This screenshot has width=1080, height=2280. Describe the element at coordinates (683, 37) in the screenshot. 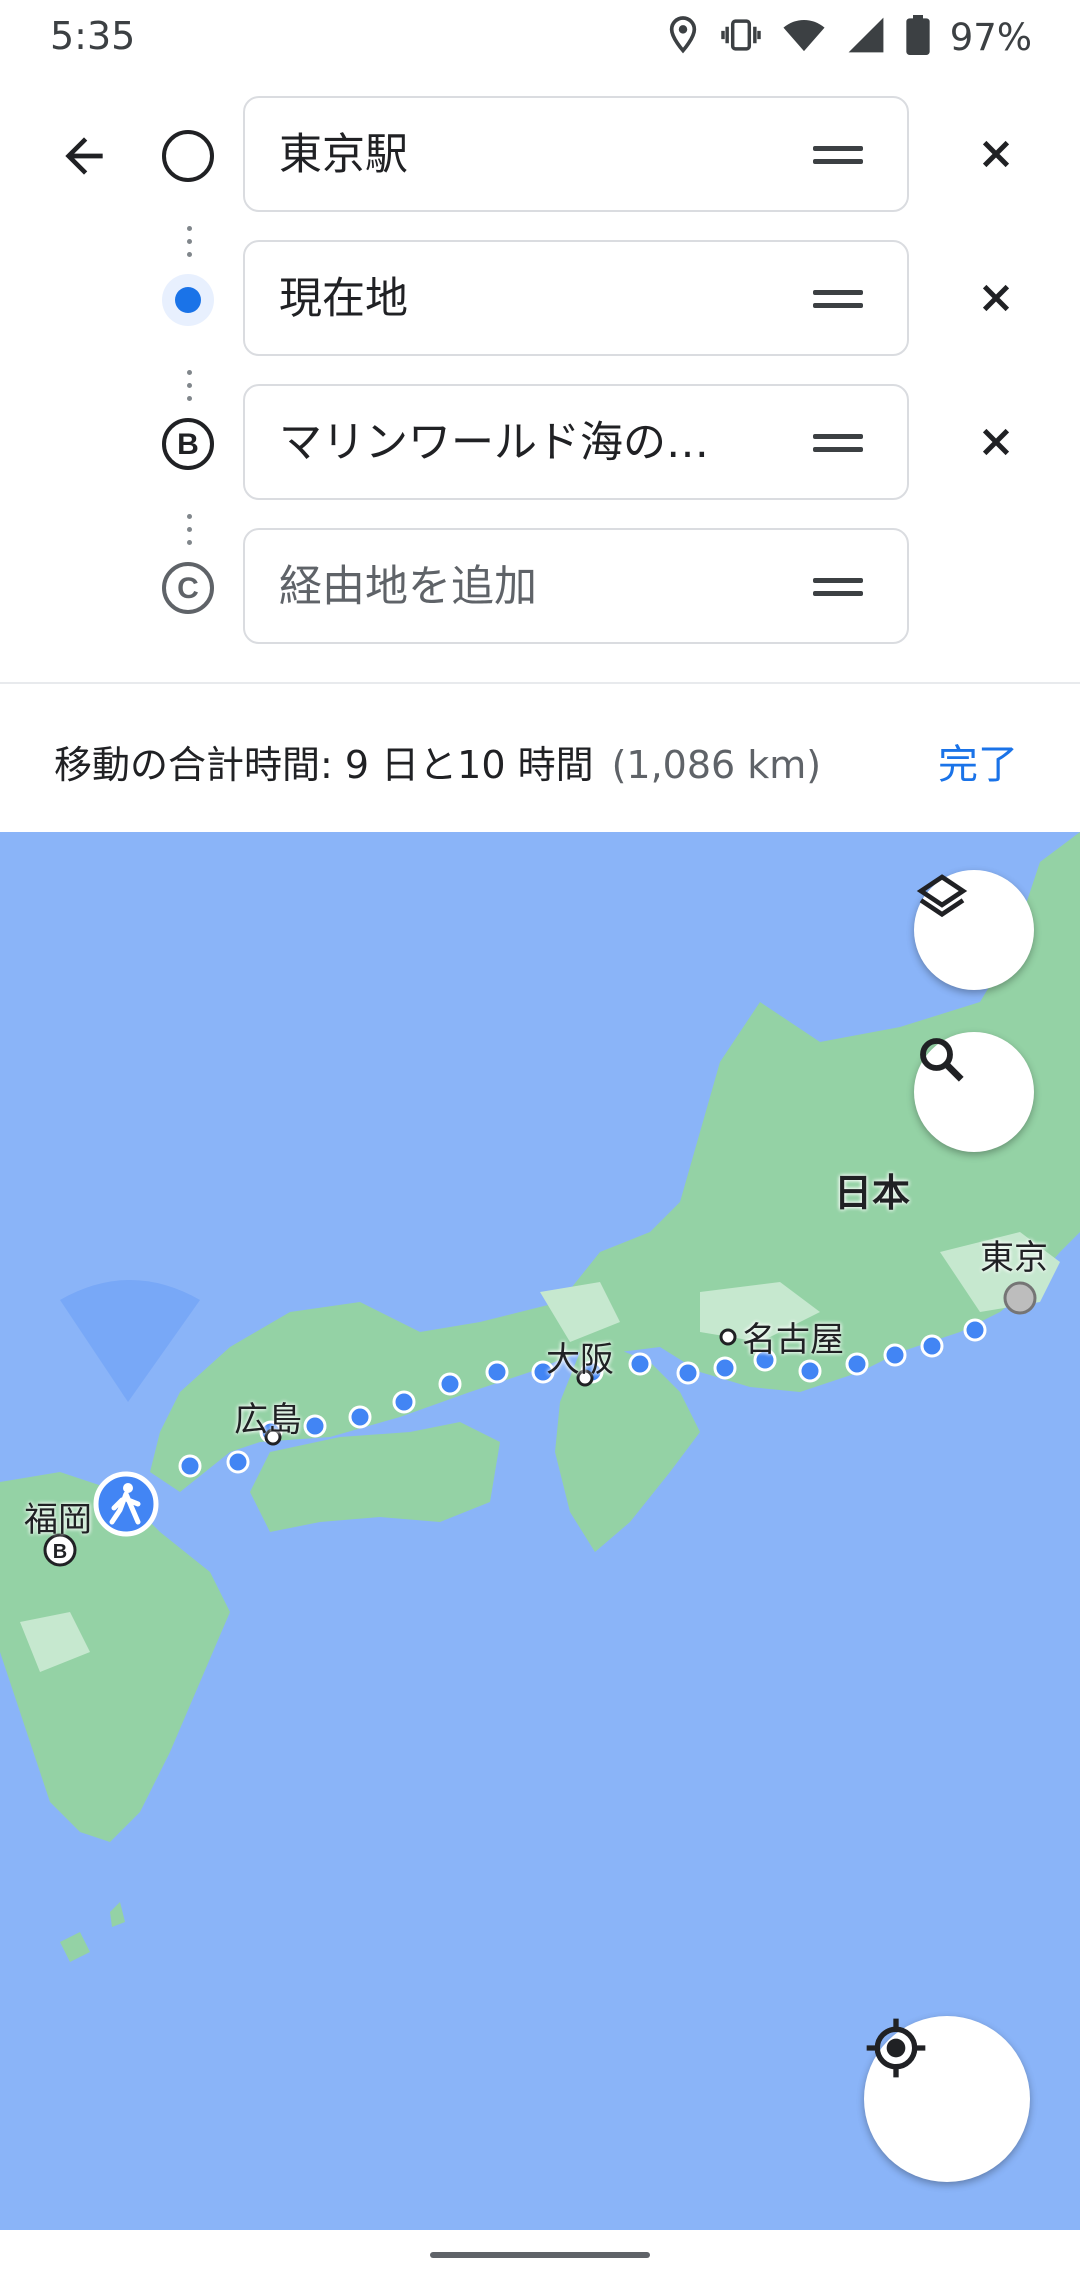

I see `location-icon` at that location.